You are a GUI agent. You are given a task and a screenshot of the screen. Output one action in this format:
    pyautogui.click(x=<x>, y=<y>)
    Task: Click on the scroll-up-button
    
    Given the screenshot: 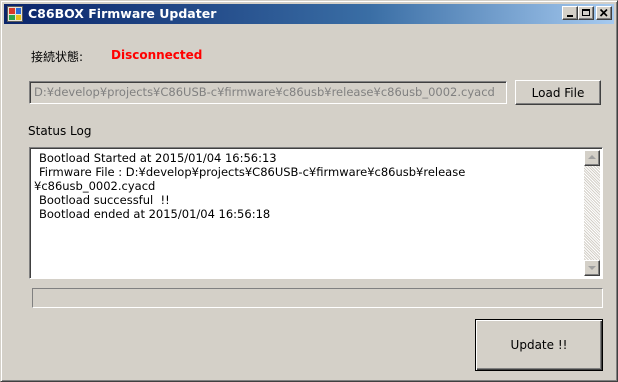 What is the action you would take?
    pyautogui.click(x=592, y=158)
    